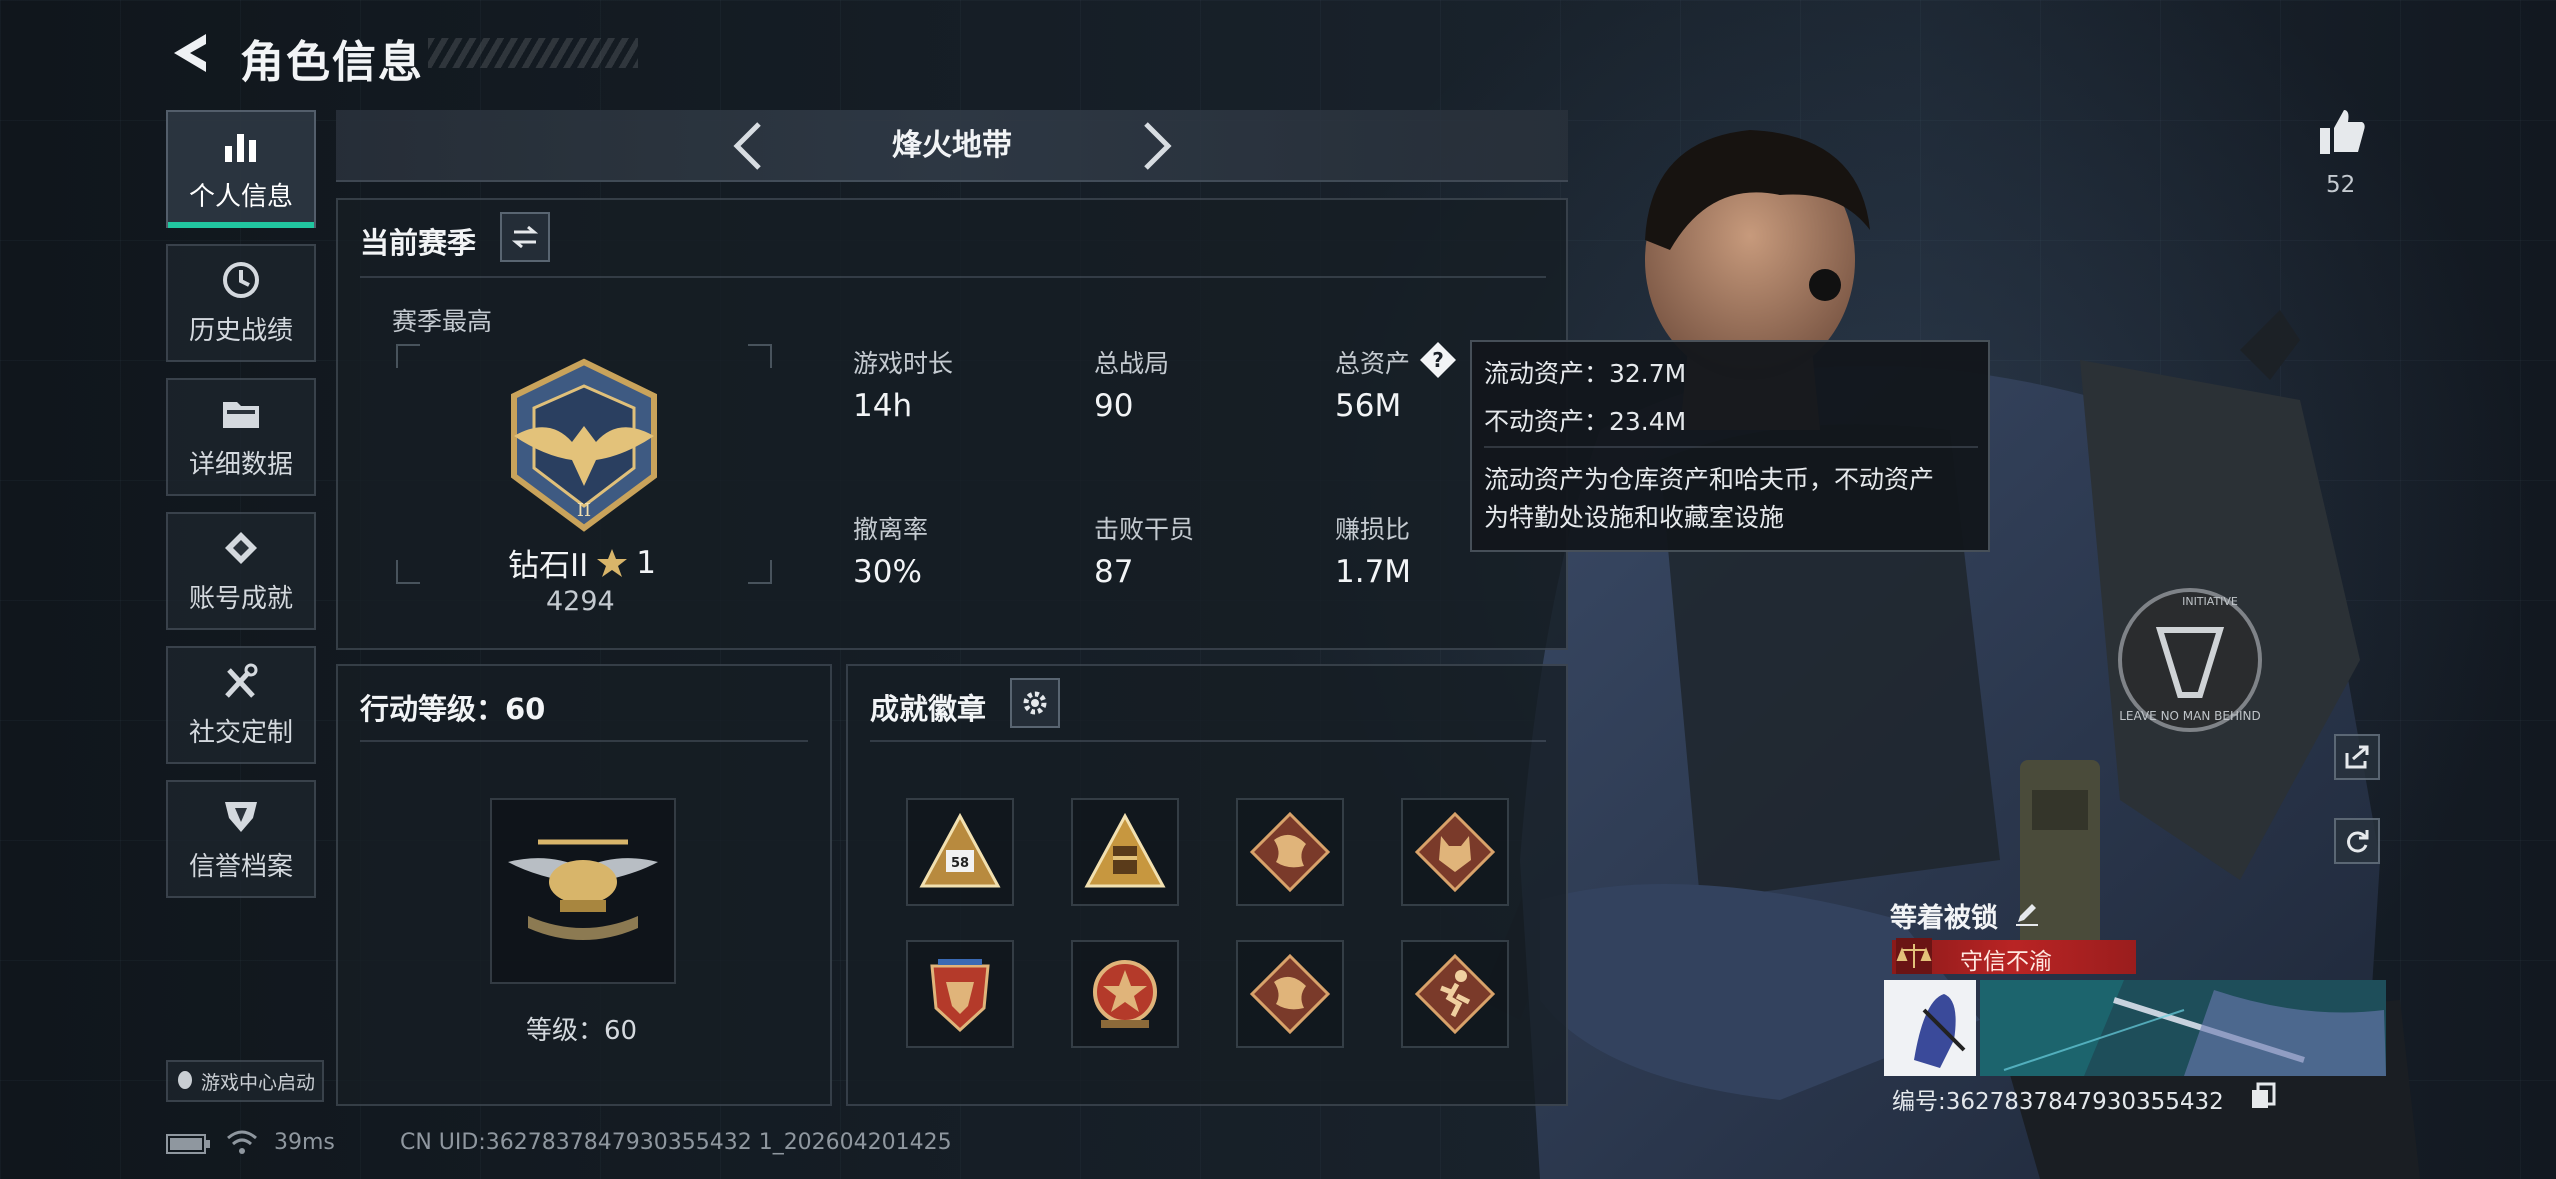  What do you see at coordinates (584, 510) in the screenshot?
I see `rank-tier-numeral: II` at bounding box center [584, 510].